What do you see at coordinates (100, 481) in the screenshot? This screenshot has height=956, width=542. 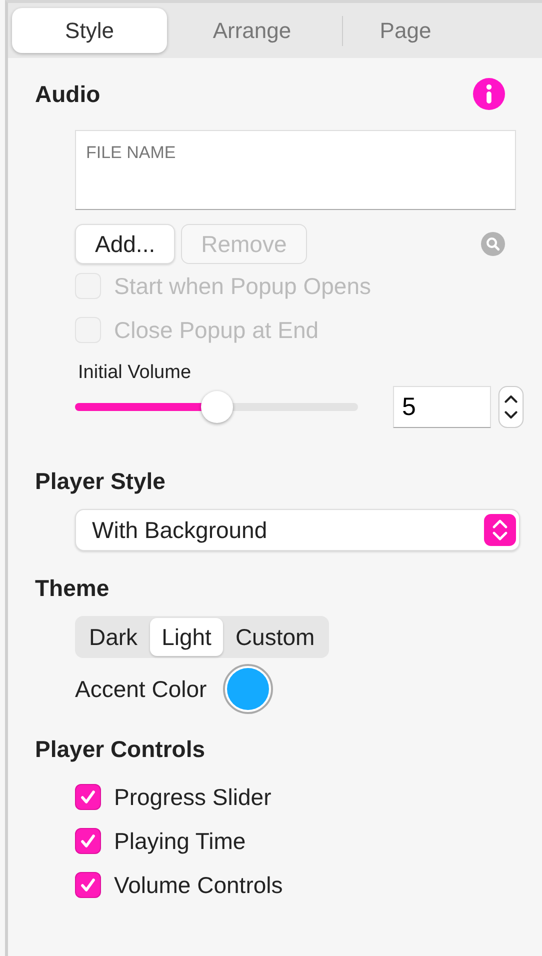 I see `section-title: Player Style` at bounding box center [100, 481].